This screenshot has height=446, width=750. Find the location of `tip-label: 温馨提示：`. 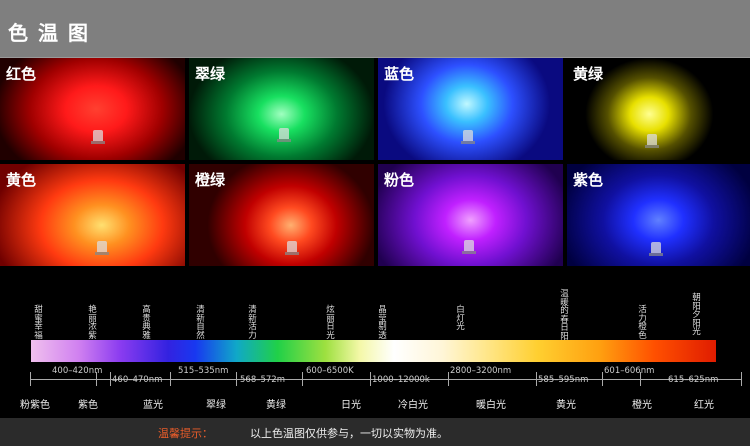

tip-label: 温馨提示： is located at coordinates (185, 433).